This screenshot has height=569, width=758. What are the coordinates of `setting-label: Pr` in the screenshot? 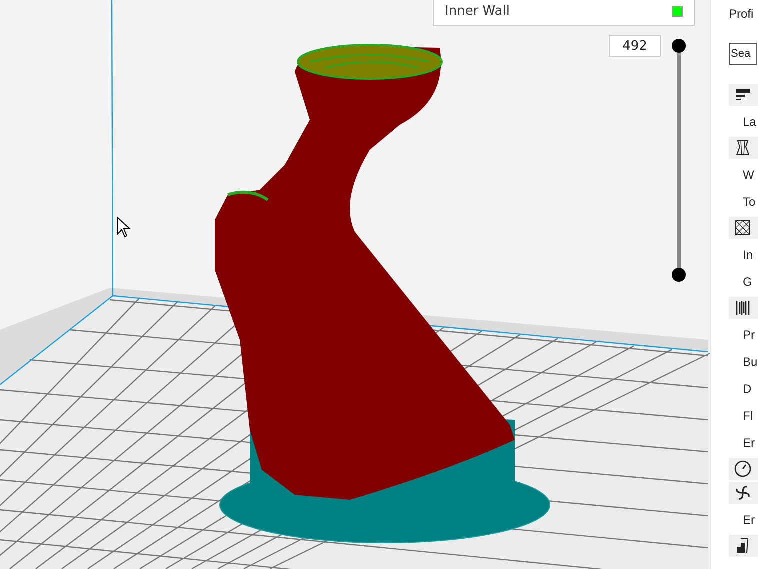 It's located at (749, 335).